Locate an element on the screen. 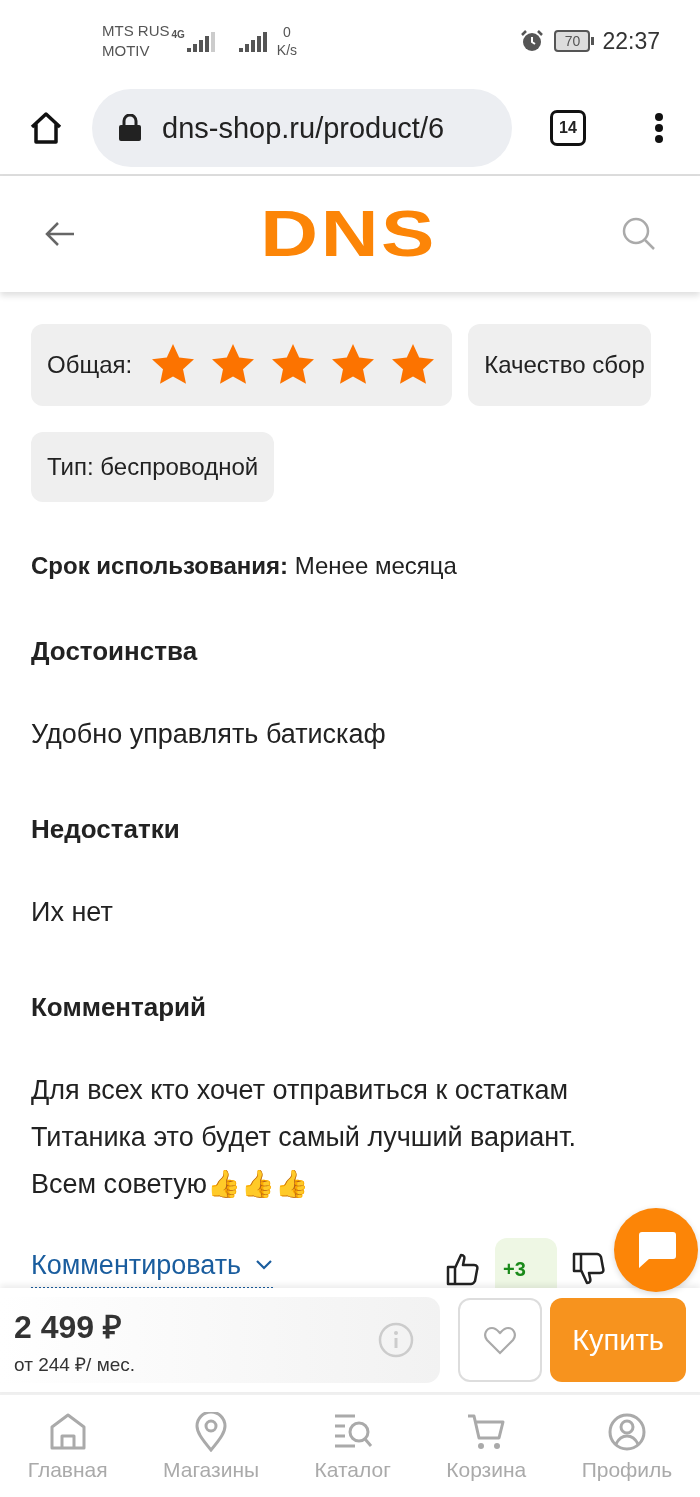 The width and height of the screenshot is (700, 1497). property-chip: Тип: беспроводной is located at coordinates (153, 467).